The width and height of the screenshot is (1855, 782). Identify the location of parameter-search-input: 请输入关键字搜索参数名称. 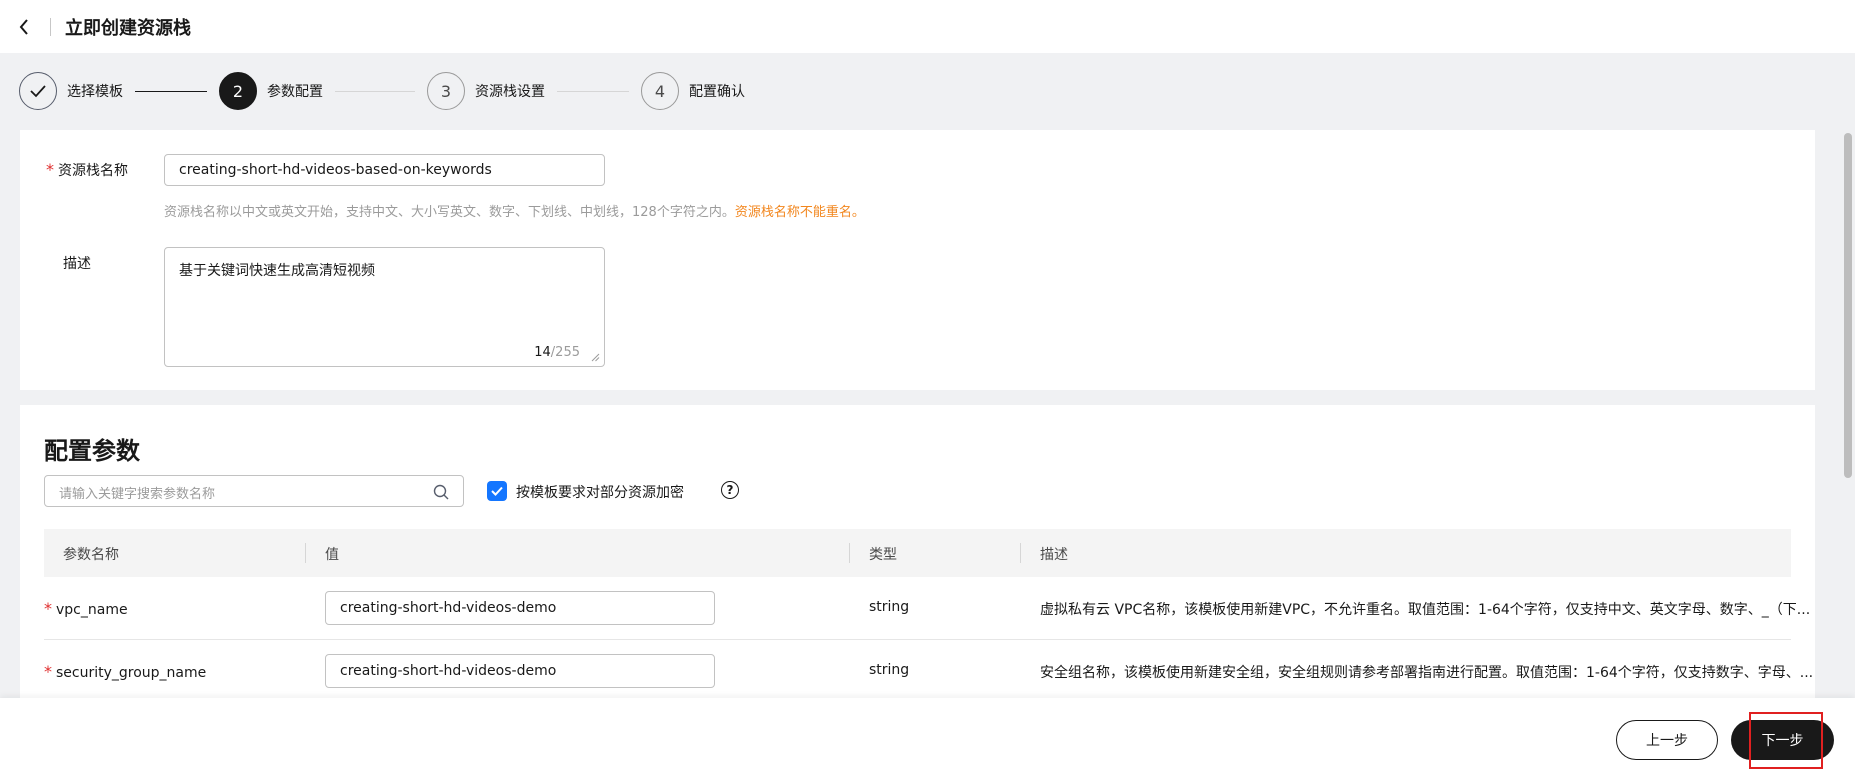
(254, 491).